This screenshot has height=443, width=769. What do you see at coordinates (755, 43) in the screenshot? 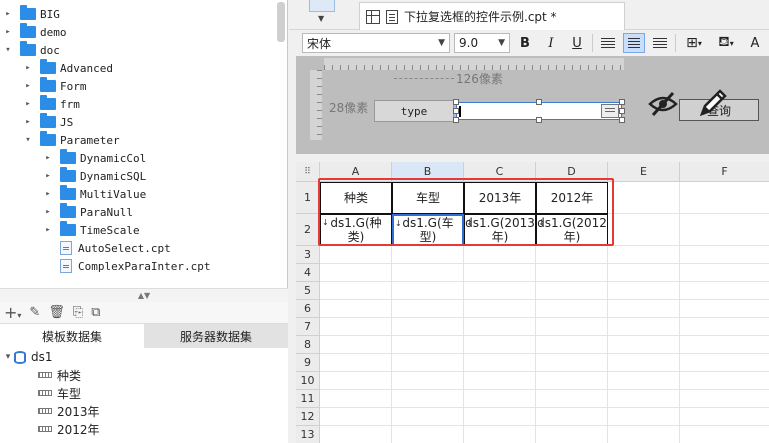
I see `font-color-button: A` at bounding box center [755, 43].